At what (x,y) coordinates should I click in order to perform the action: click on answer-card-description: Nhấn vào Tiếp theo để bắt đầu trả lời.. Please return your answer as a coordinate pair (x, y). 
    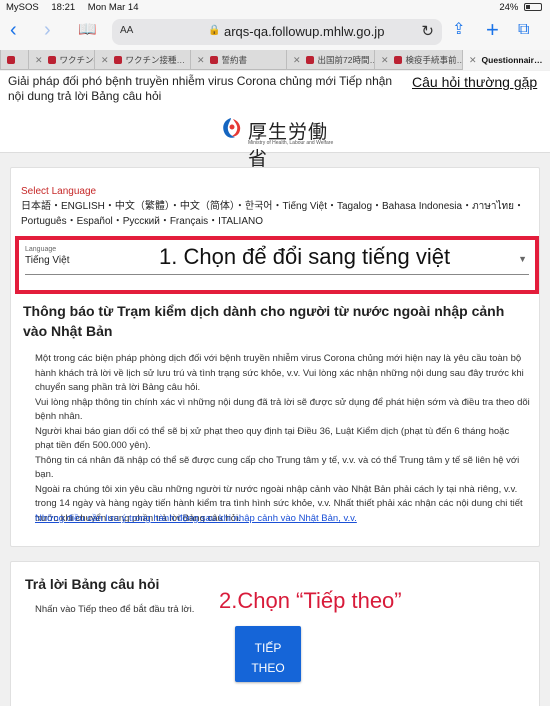
    Looking at the image, I should click on (115, 609).